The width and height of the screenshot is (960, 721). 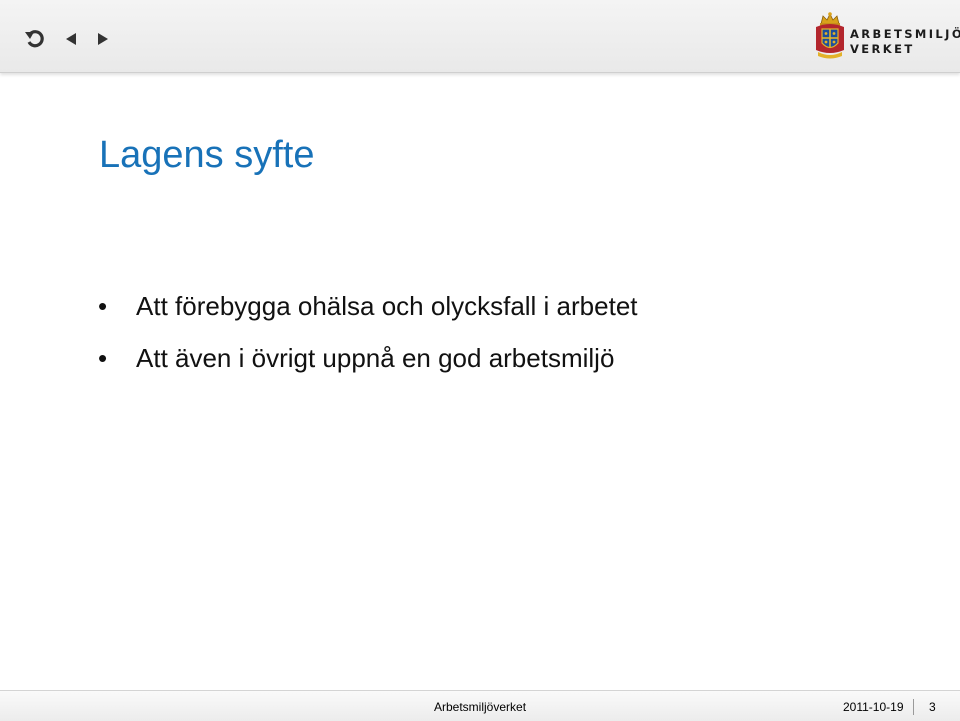 I want to click on footer-organization: Arbetsmiljöverket, so click(x=480, y=707).